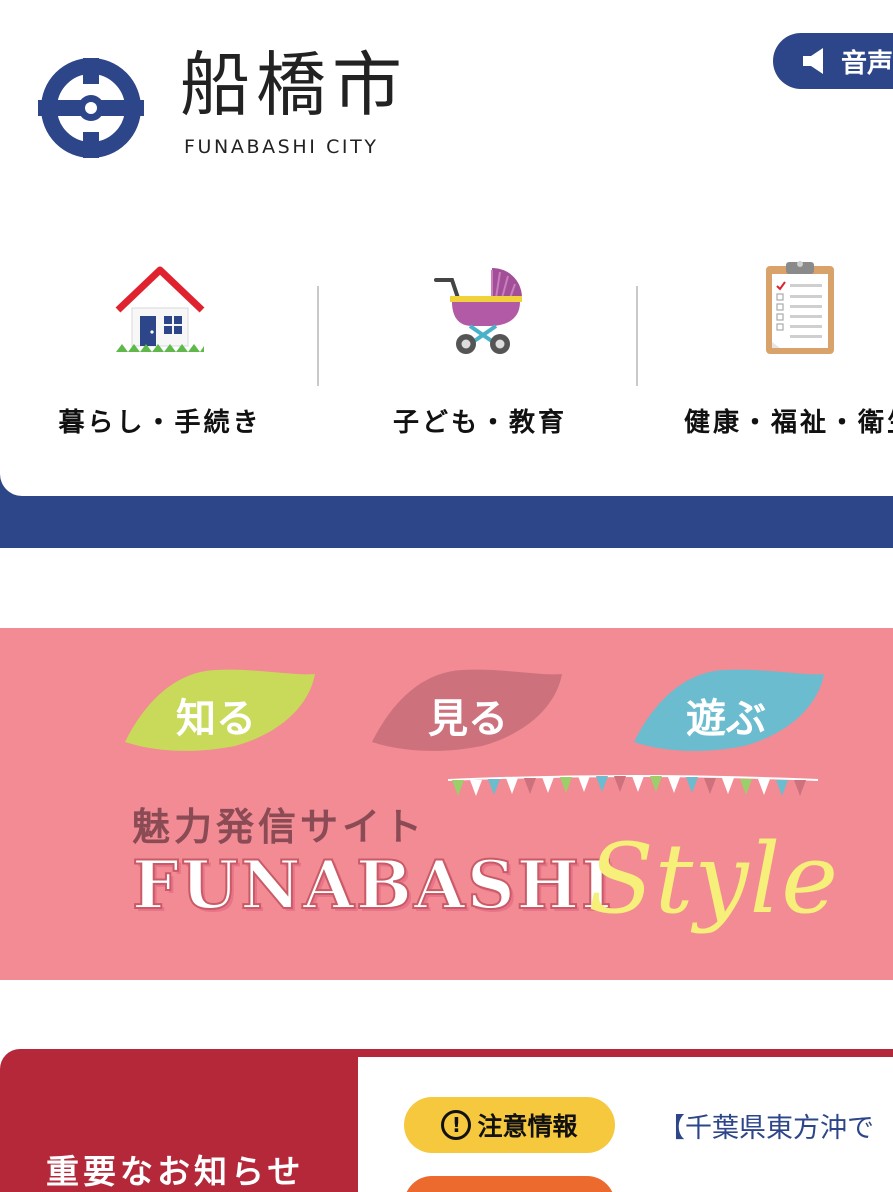  What do you see at coordinates (281, 147) in the screenshot?
I see `brand-subtitle: FUNABASHI CITY` at bounding box center [281, 147].